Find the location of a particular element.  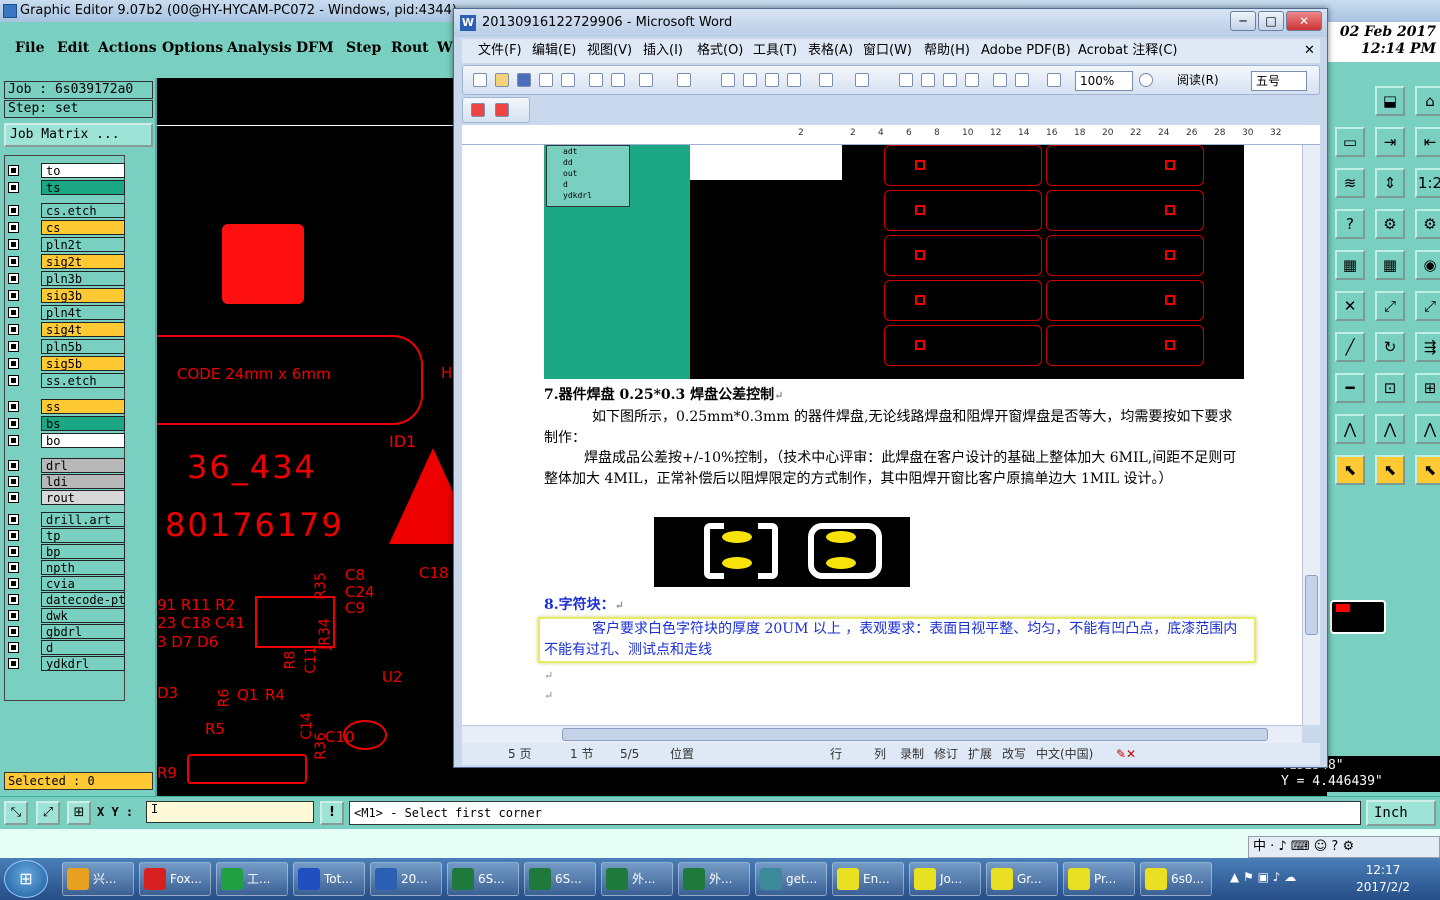

layer-name: sig5b is located at coordinates (83, 363).